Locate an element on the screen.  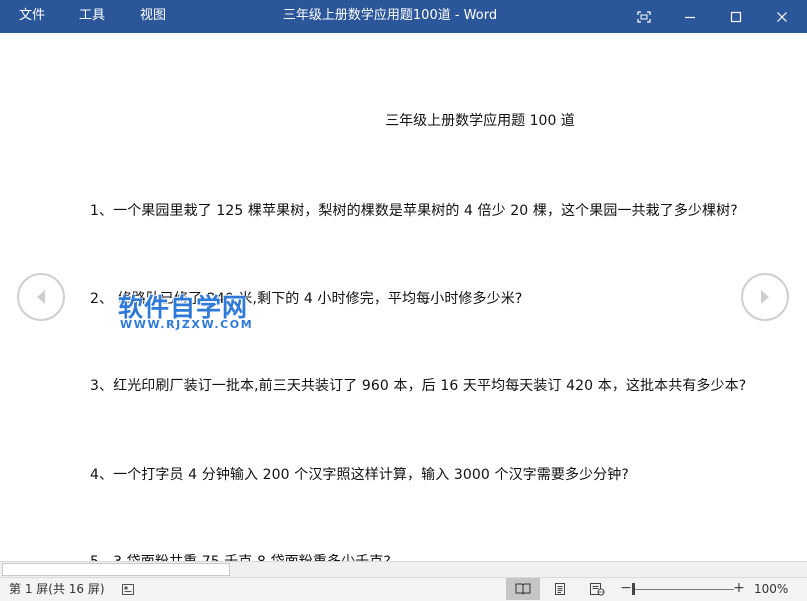
next-screen-icon is located at coordinates (765, 297).